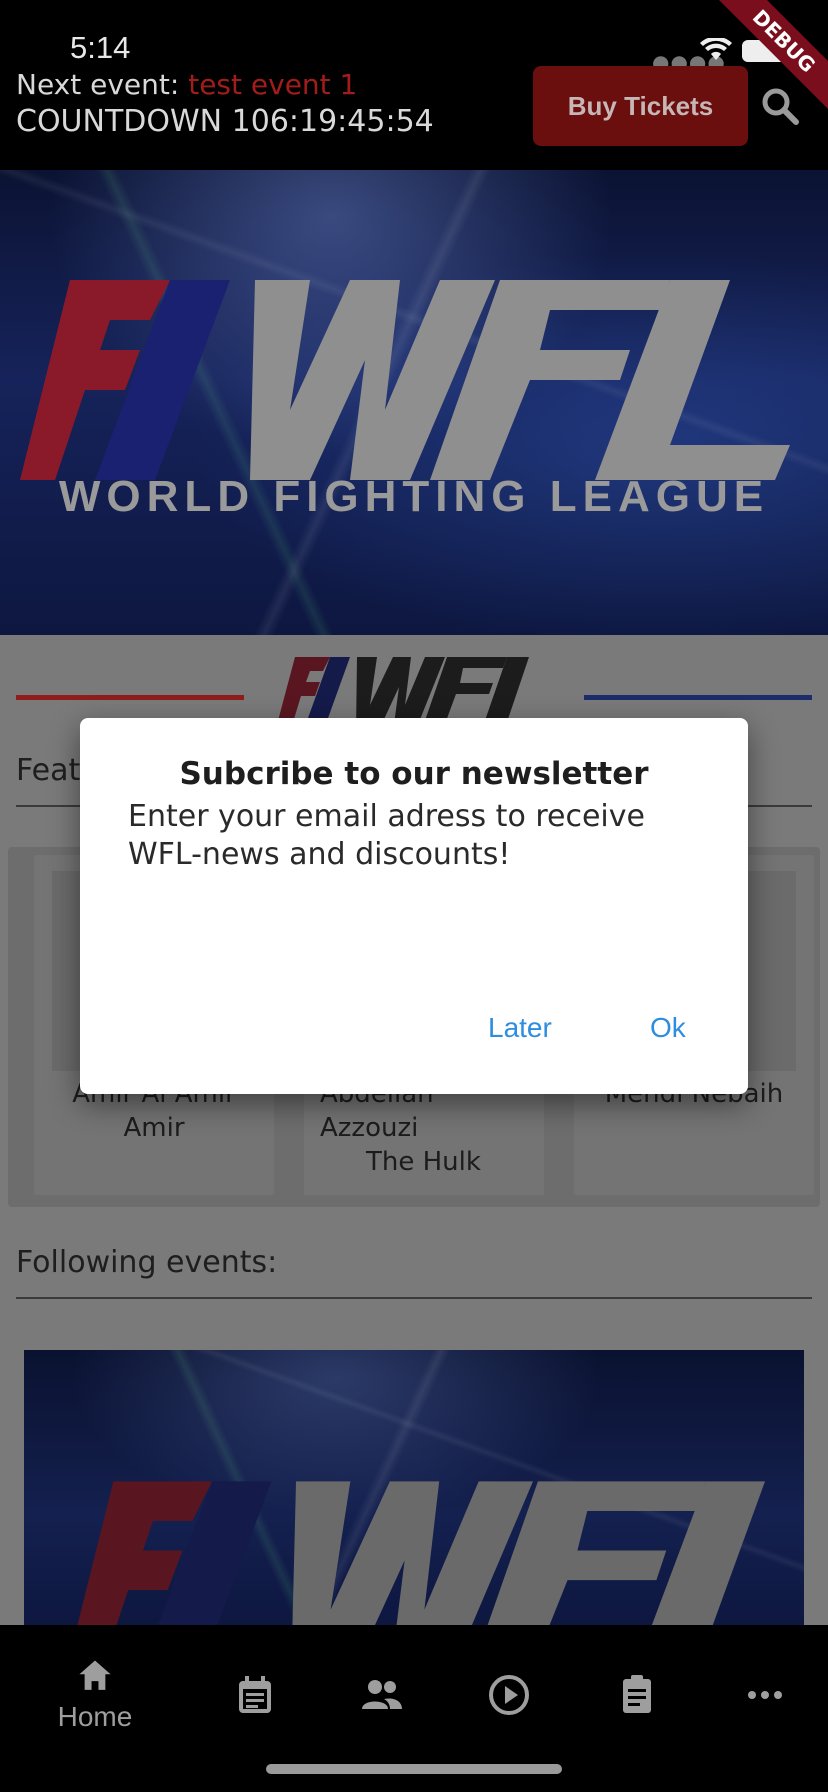 Image resolution: width=828 pixels, height=1792 pixels. I want to click on more-icon, so click(765, 1695).